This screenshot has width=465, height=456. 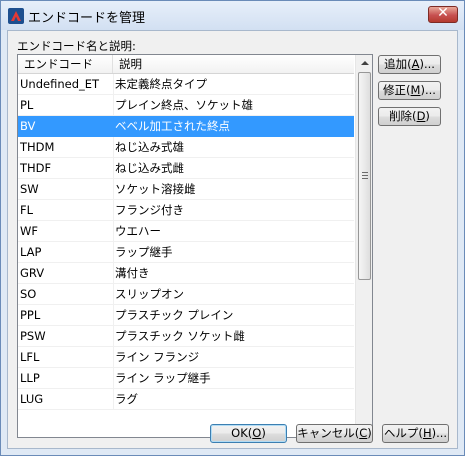 I want to click on description-cell: フランジ付き, so click(x=149, y=210).